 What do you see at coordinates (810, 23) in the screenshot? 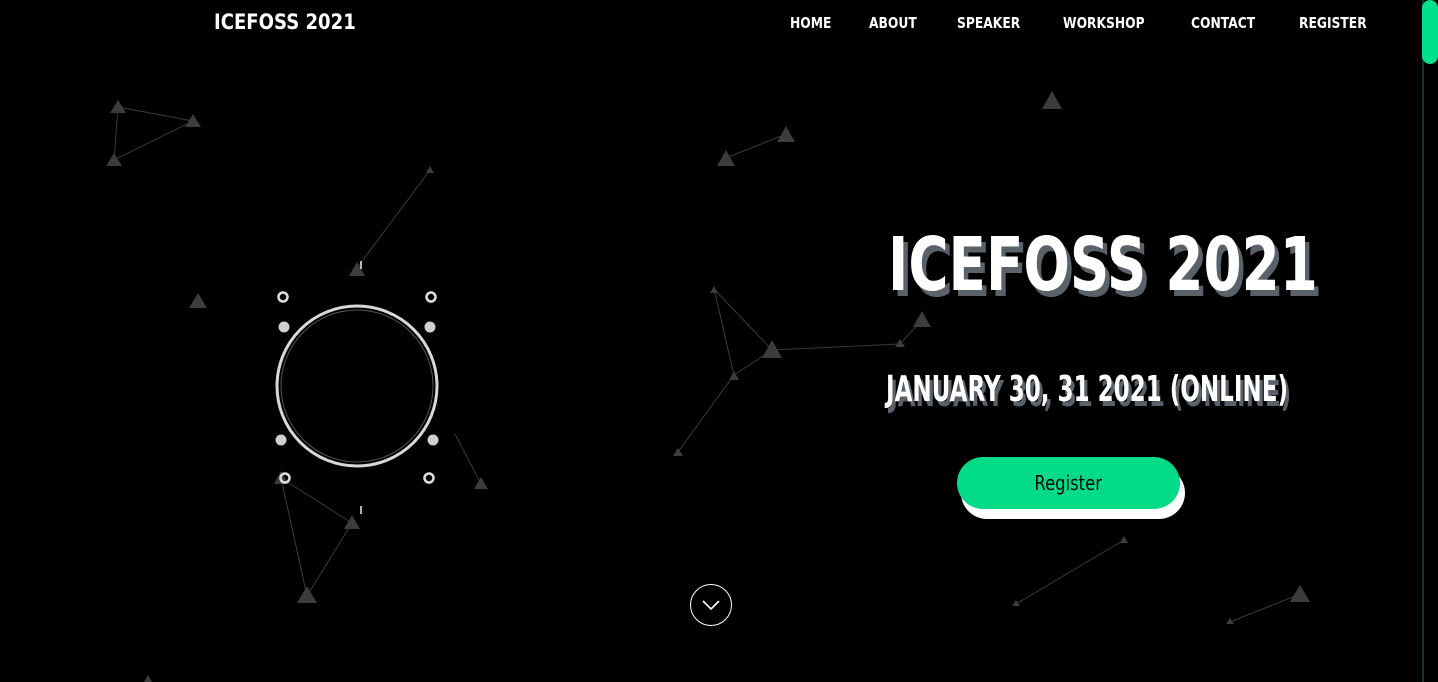
I see `nav-home: HOME` at bounding box center [810, 23].